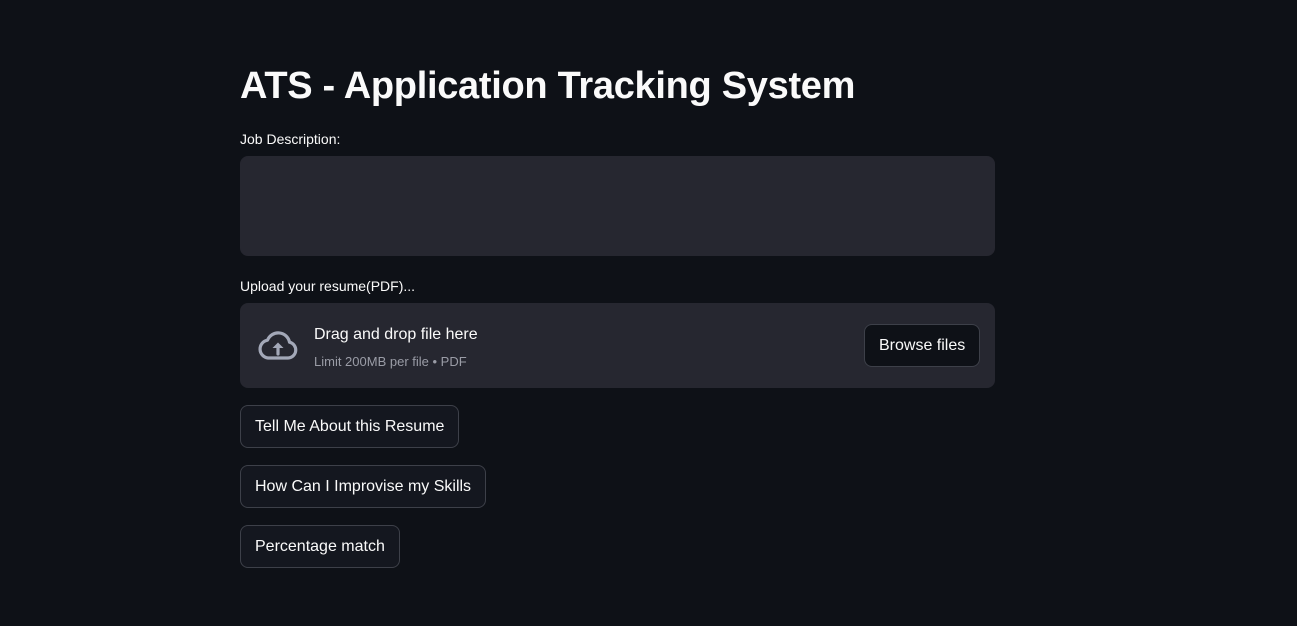  Describe the element at coordinates (320, 546) in the screenshot. I see `percentage-match-button: Percentage match` at that location.